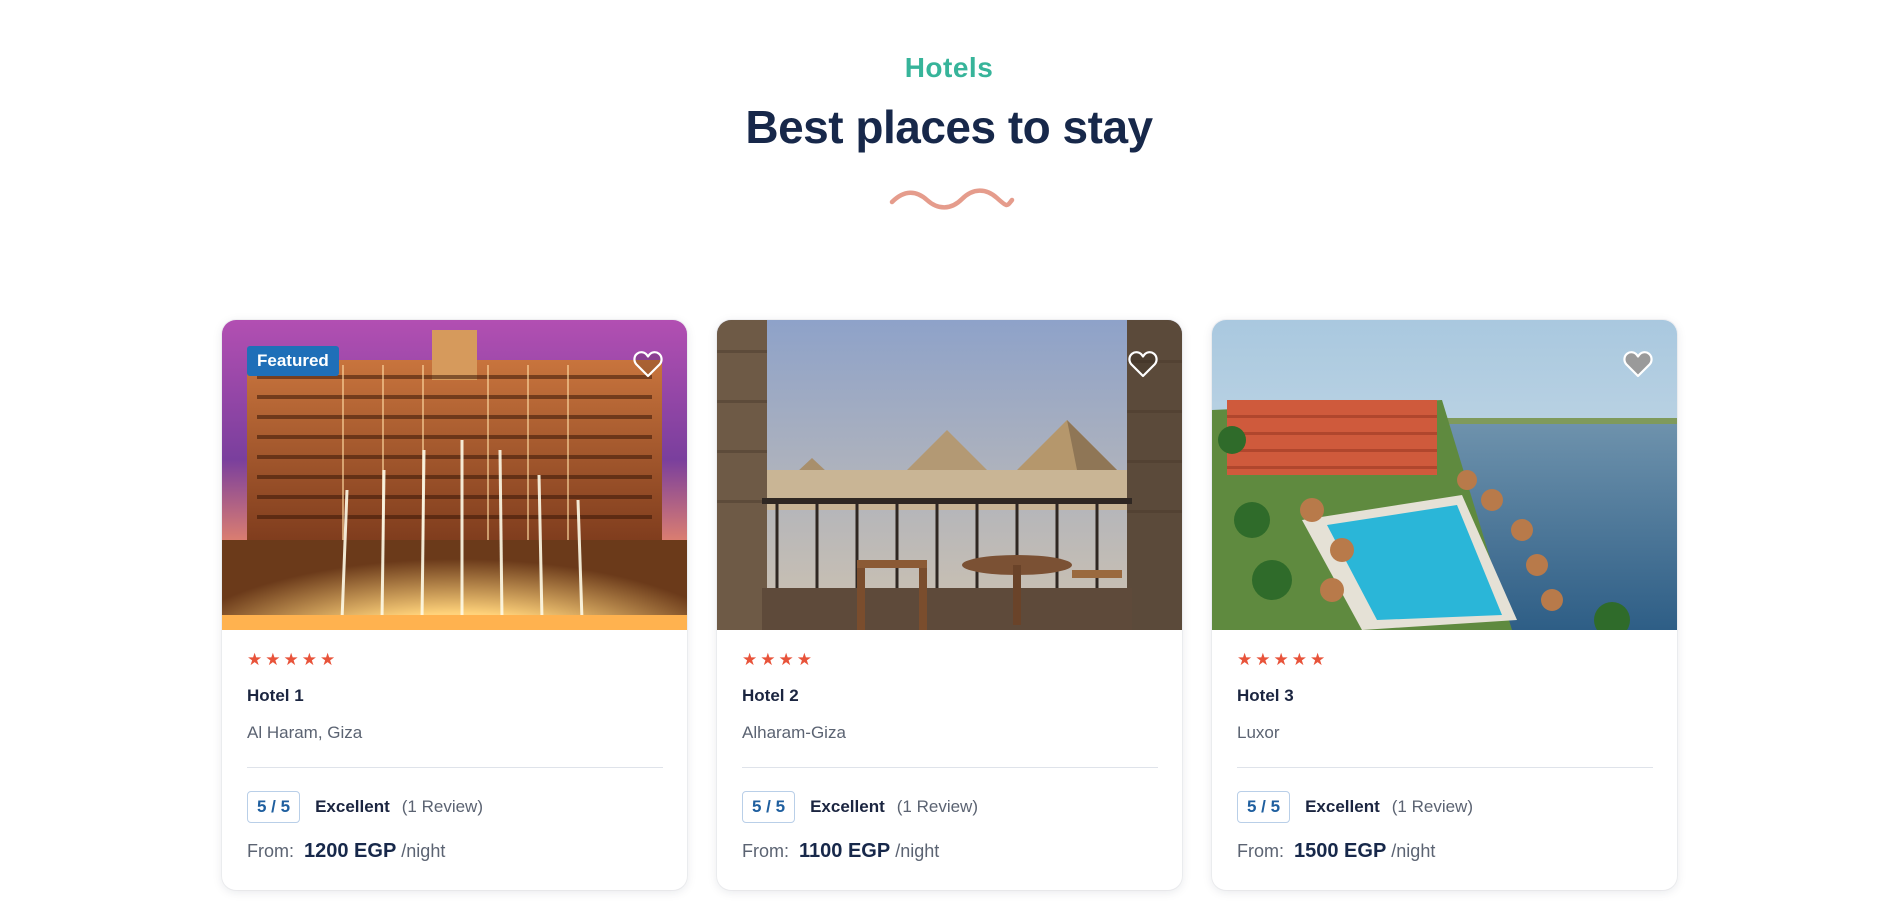 The width and height of the screenshot is (1898, 924). Describe the element at coordinates (1638, 364) in the screenshot. I see `heart-filled-icon` at that location.